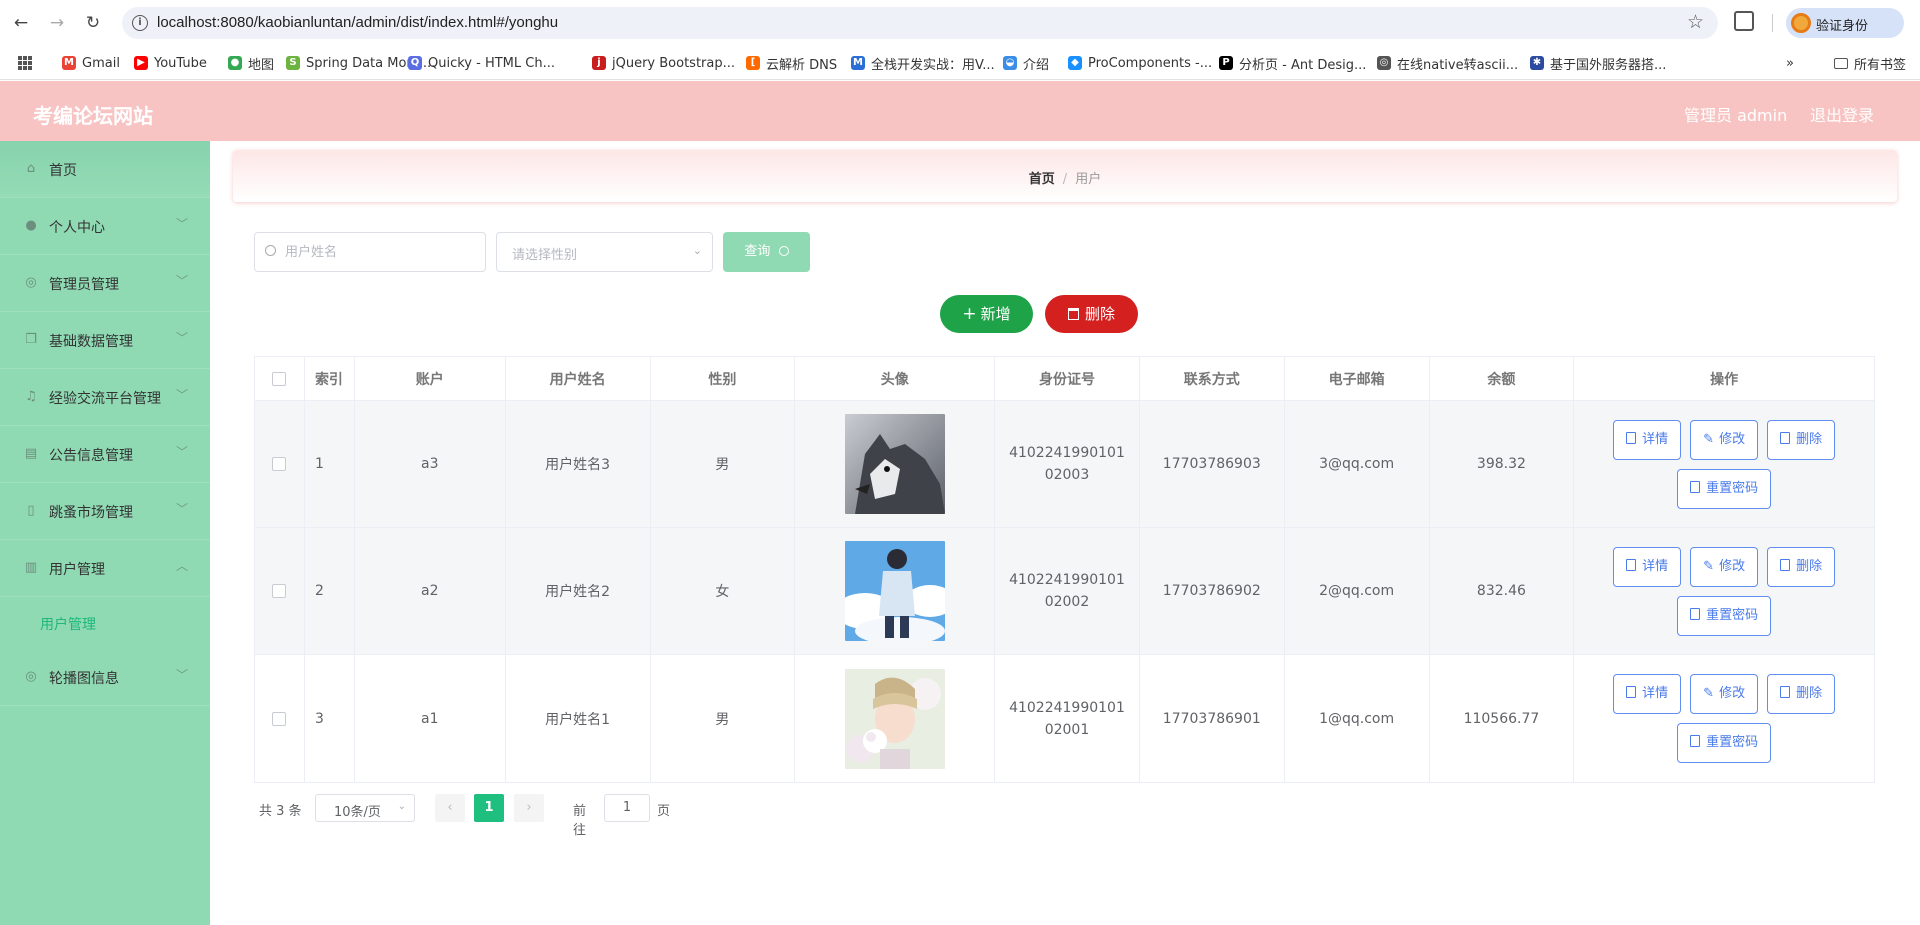  What do you see at coordinates (1091, 314) in the screenshot?
I see `batch-delete-button: 删除` at bounding box center [1091, 314].